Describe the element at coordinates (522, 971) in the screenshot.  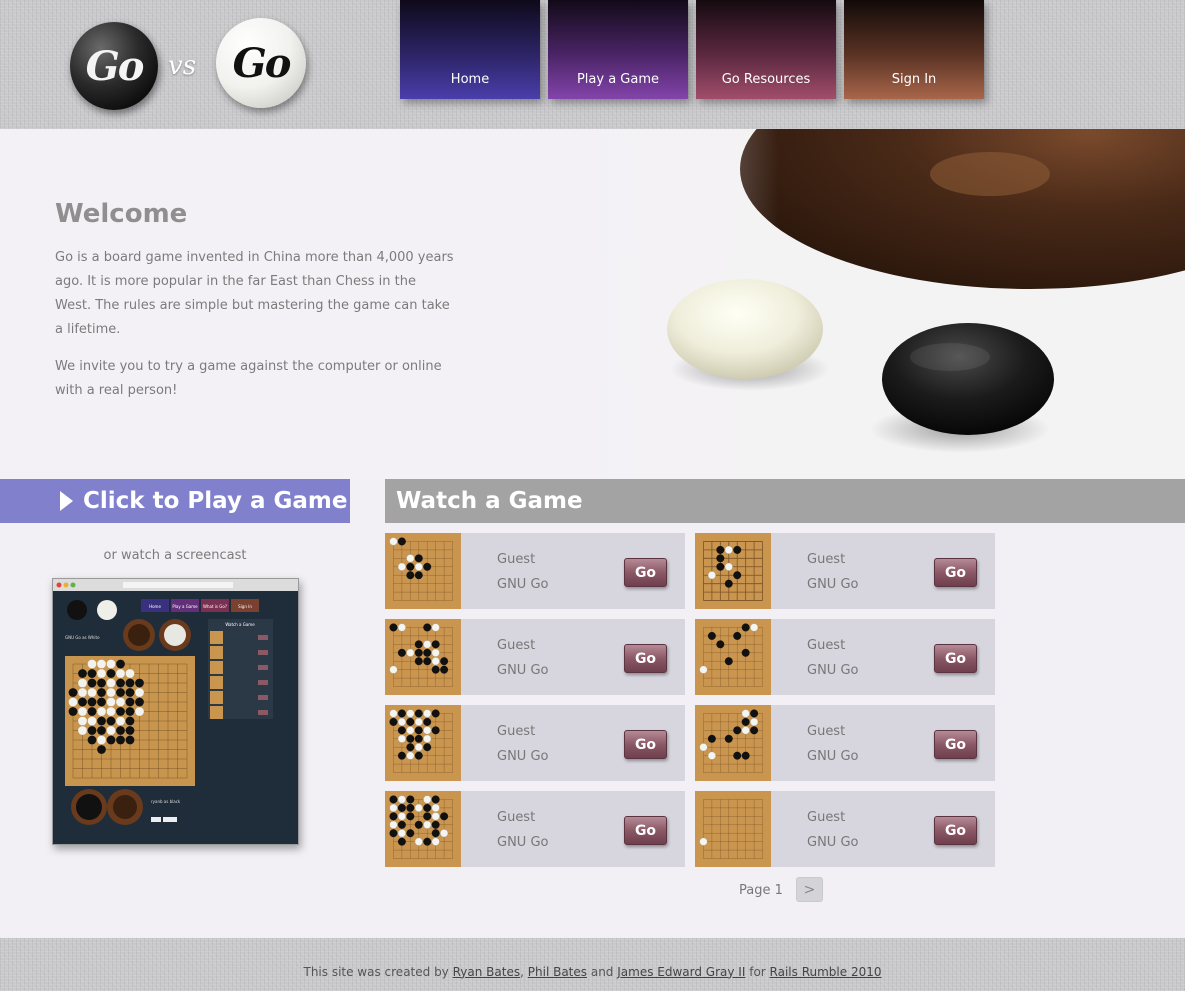
I see `footer-sep: ,` at that location.